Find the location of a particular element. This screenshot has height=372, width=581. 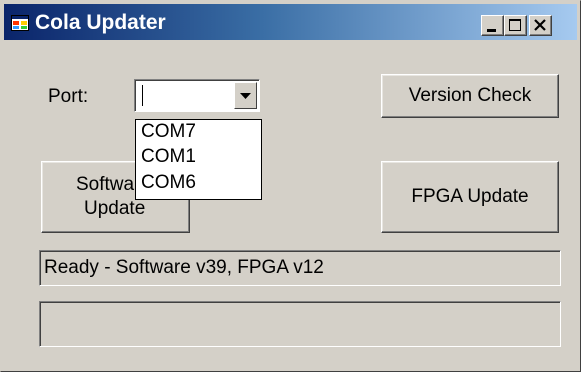

status-field: Ready - Software v39, FPGA v12 is located at coordinates (300, 268).